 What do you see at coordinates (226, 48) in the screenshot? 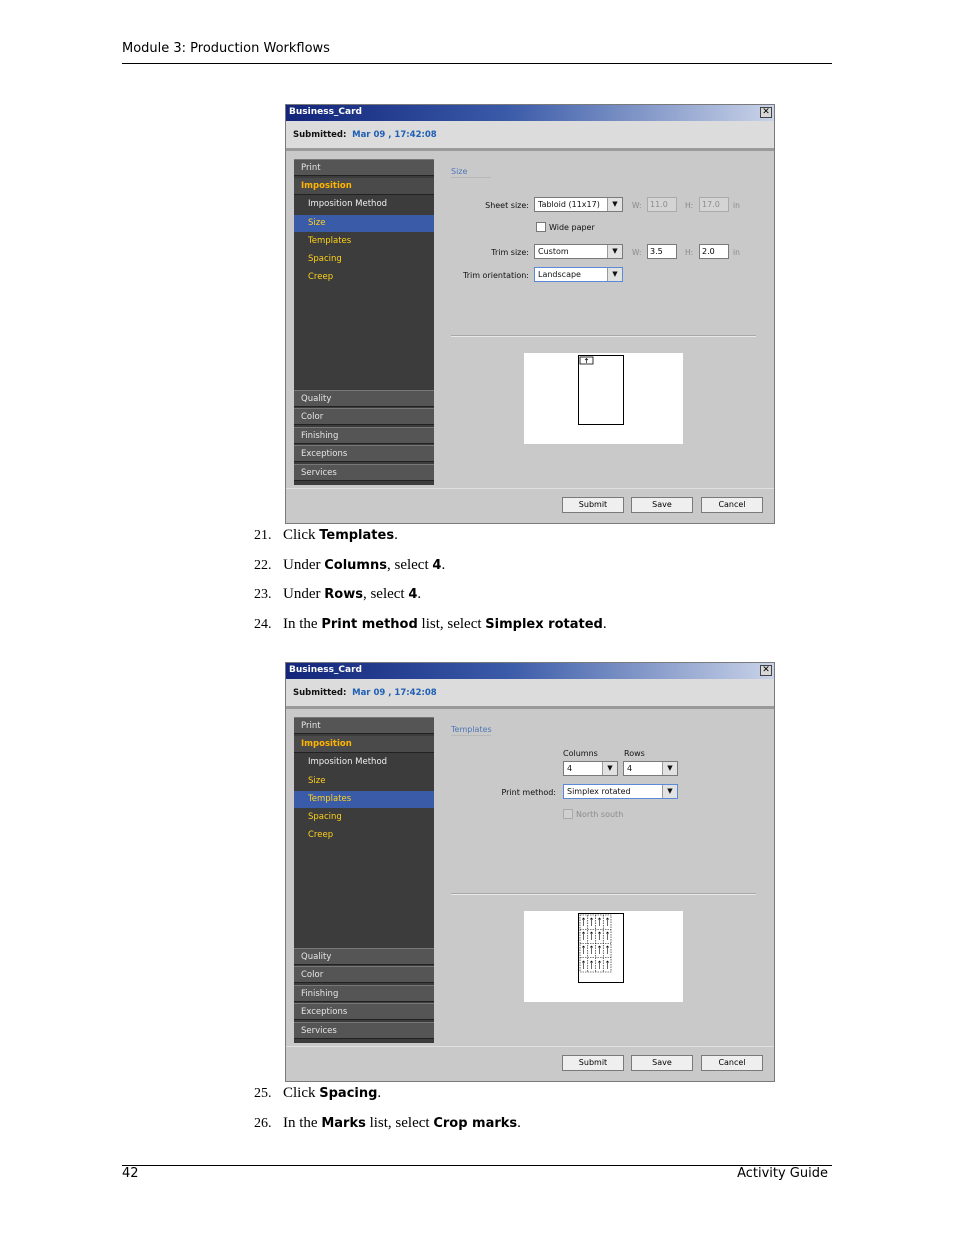
I see `module-title: Module 3: Production Workflows` at bounding box center [226, 48].